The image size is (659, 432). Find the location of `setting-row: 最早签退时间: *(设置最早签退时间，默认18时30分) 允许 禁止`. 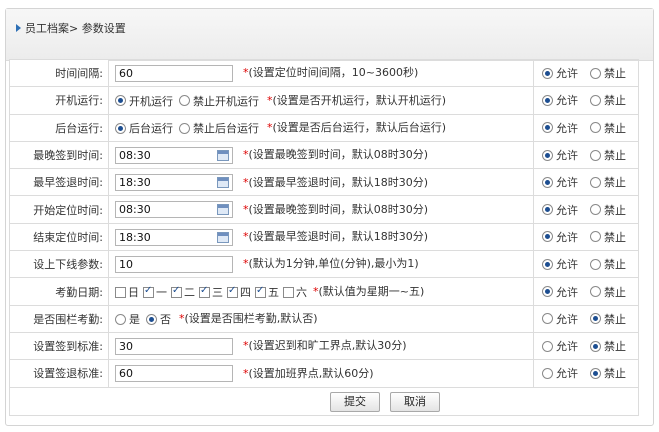

setting-row: 最早签退时间: *(设置最早签退时间，默认18时30分) 允许 禁止 is located at coordinates (324, 182).